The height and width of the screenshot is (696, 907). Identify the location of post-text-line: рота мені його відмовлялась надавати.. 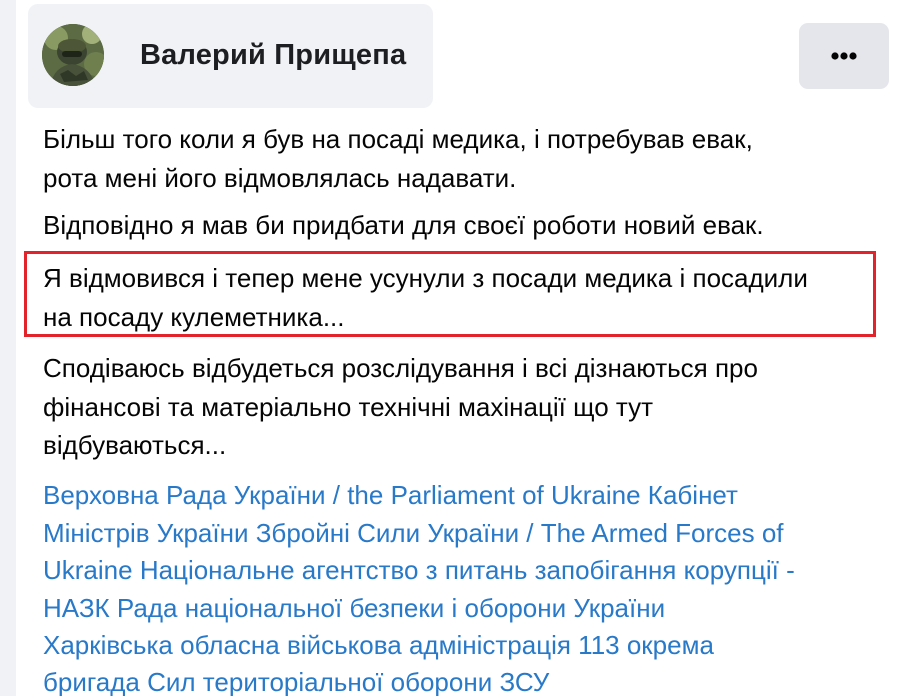
(280, 178).